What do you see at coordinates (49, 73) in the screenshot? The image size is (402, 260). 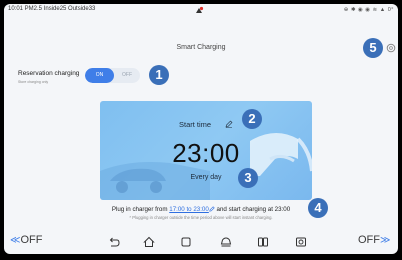 I see `reservation-charging-label: Reservation charging` at bounding box center [49, 73].